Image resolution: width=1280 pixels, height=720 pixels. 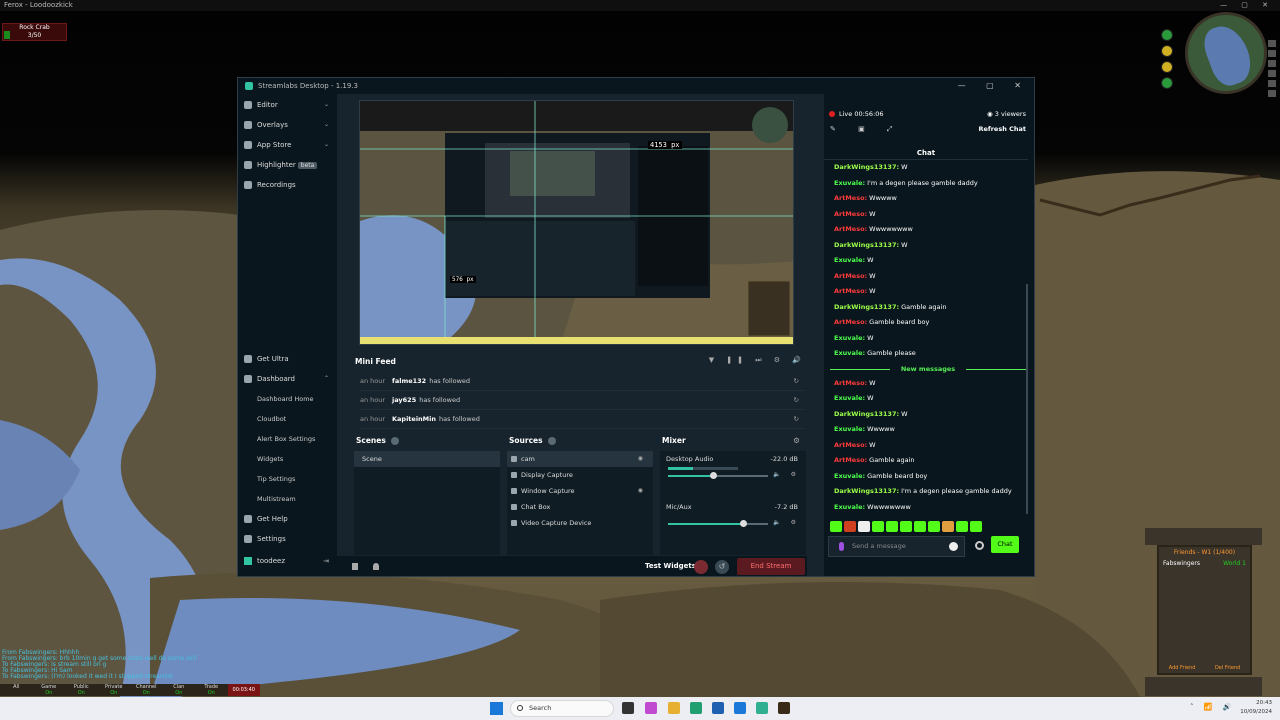 I want to click on sidebar-item-editor: Editor ⌄, so click(x=287, y=105).